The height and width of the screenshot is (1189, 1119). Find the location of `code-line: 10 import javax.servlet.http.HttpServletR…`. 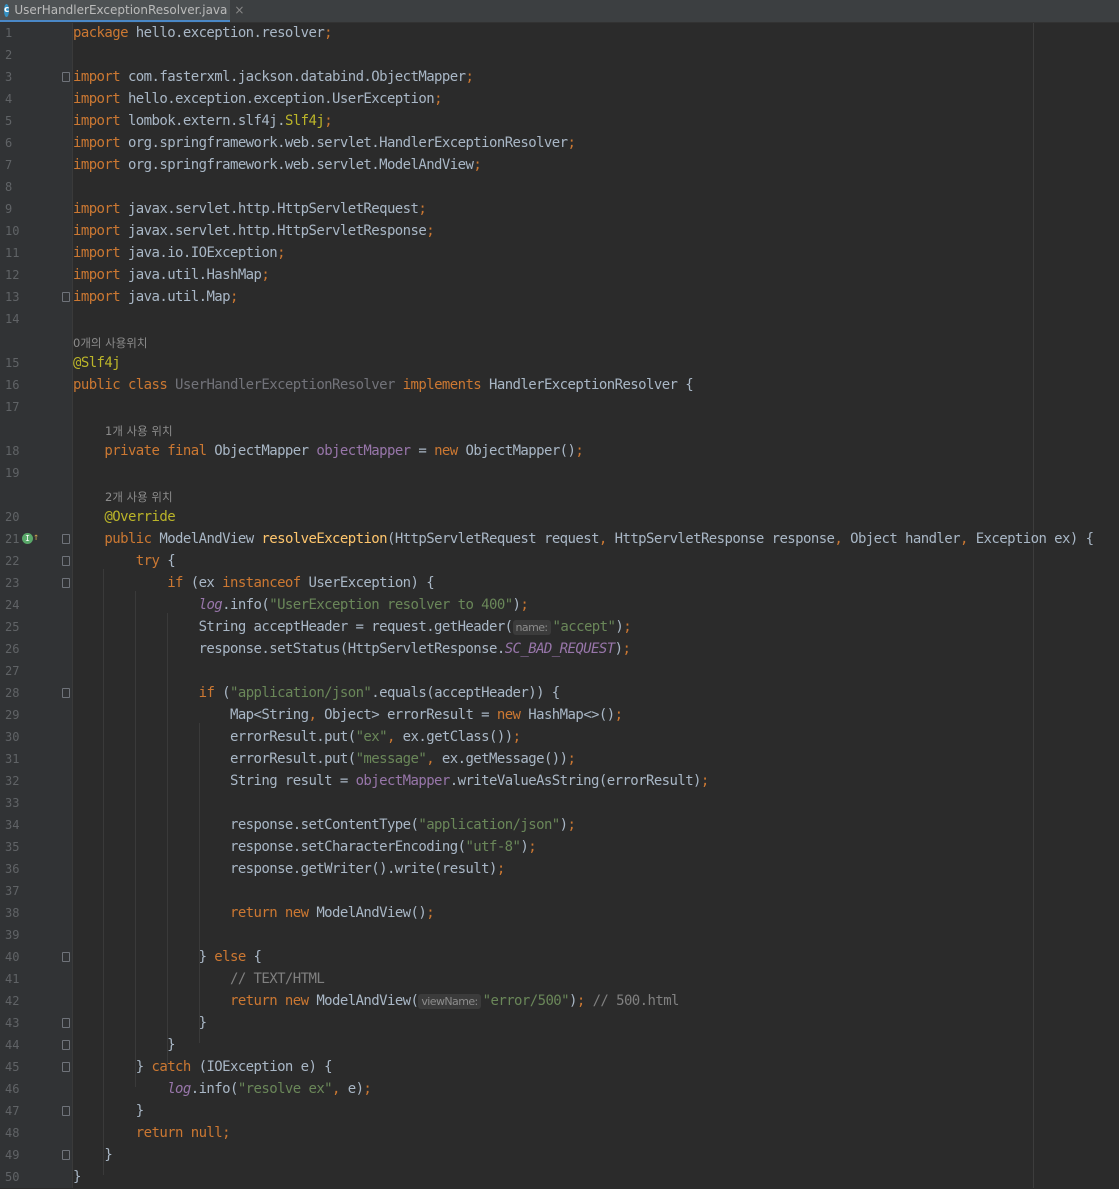

code-line: 10 import javax.servlet.http.HttpServletR… is located at coordinates (559, 232).